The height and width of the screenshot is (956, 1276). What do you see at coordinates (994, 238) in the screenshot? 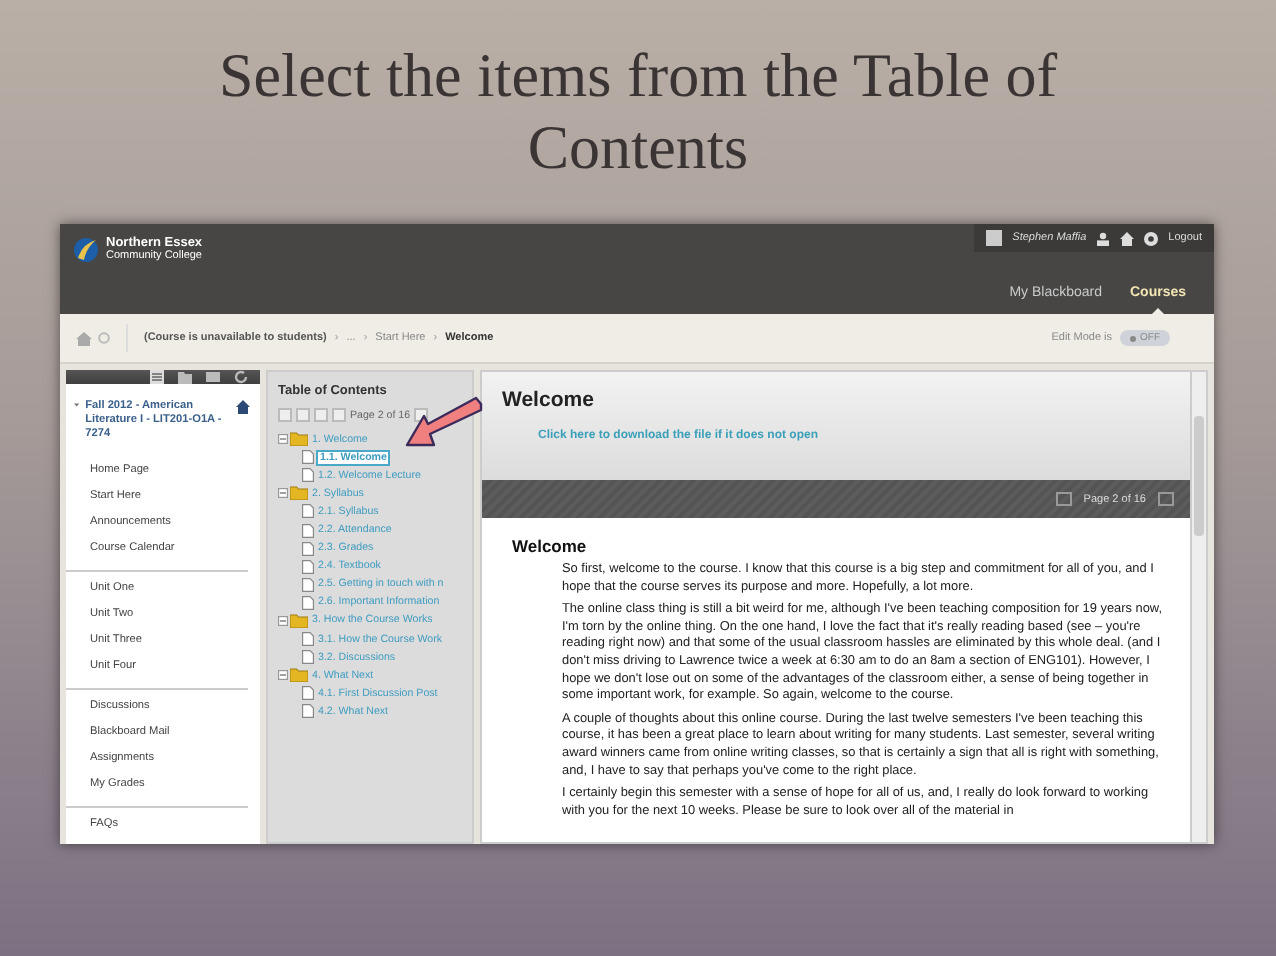
I see `avatar-icon` at bounding box center [994, 238].